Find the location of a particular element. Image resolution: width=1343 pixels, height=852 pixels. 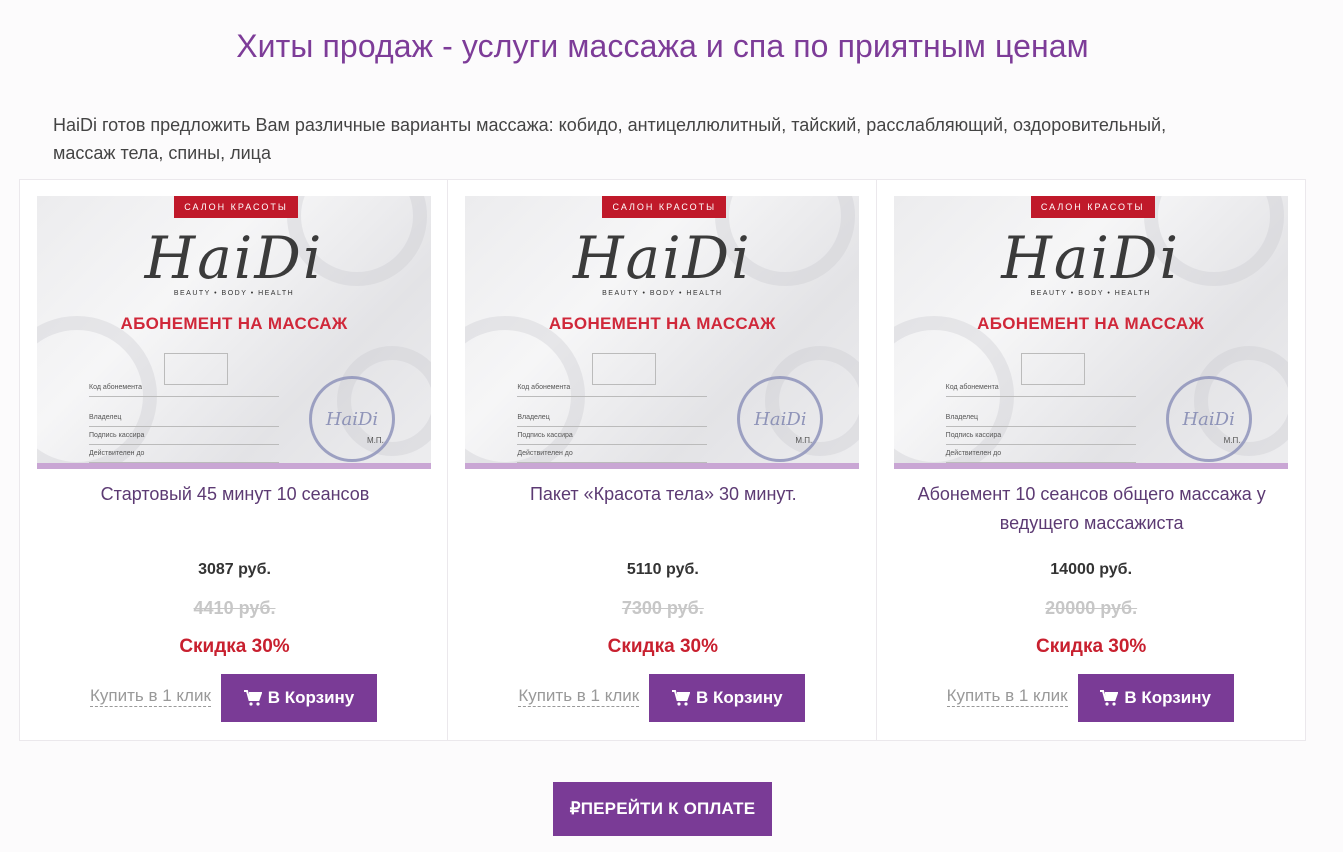

price: 5110 руб. is located at coordinates (662, 569).